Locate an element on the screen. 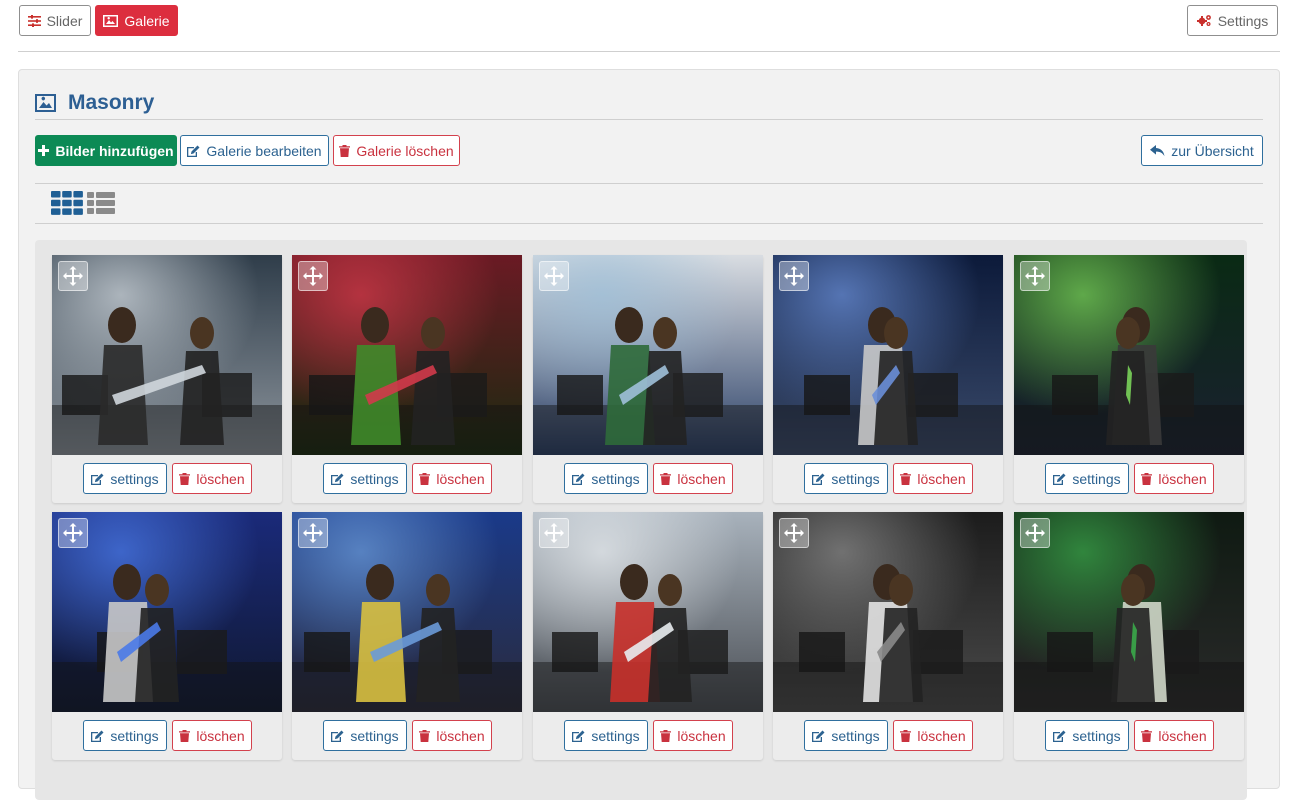 Image resolution: width=1299 pixels, height=800 pixels. add-images-label: Bilder hinzufügen is located at coordinates (114, 150).